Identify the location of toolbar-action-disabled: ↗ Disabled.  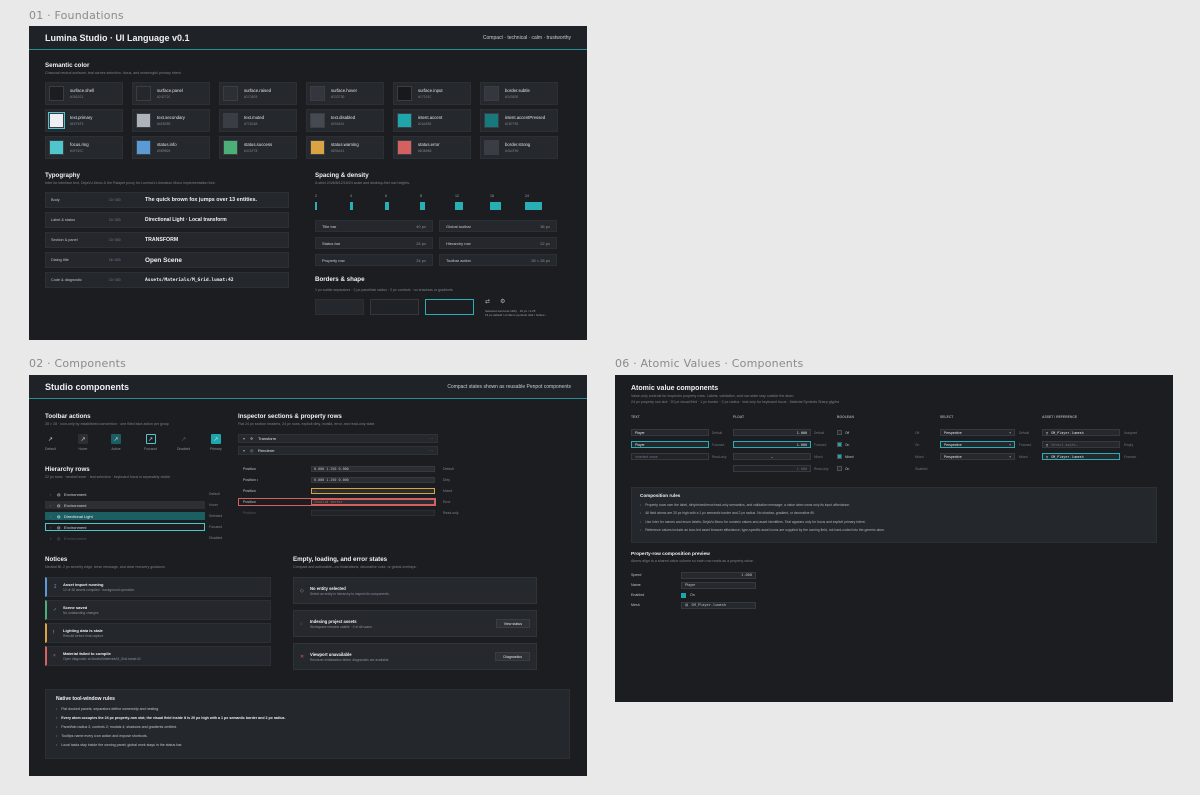
(183, 443).